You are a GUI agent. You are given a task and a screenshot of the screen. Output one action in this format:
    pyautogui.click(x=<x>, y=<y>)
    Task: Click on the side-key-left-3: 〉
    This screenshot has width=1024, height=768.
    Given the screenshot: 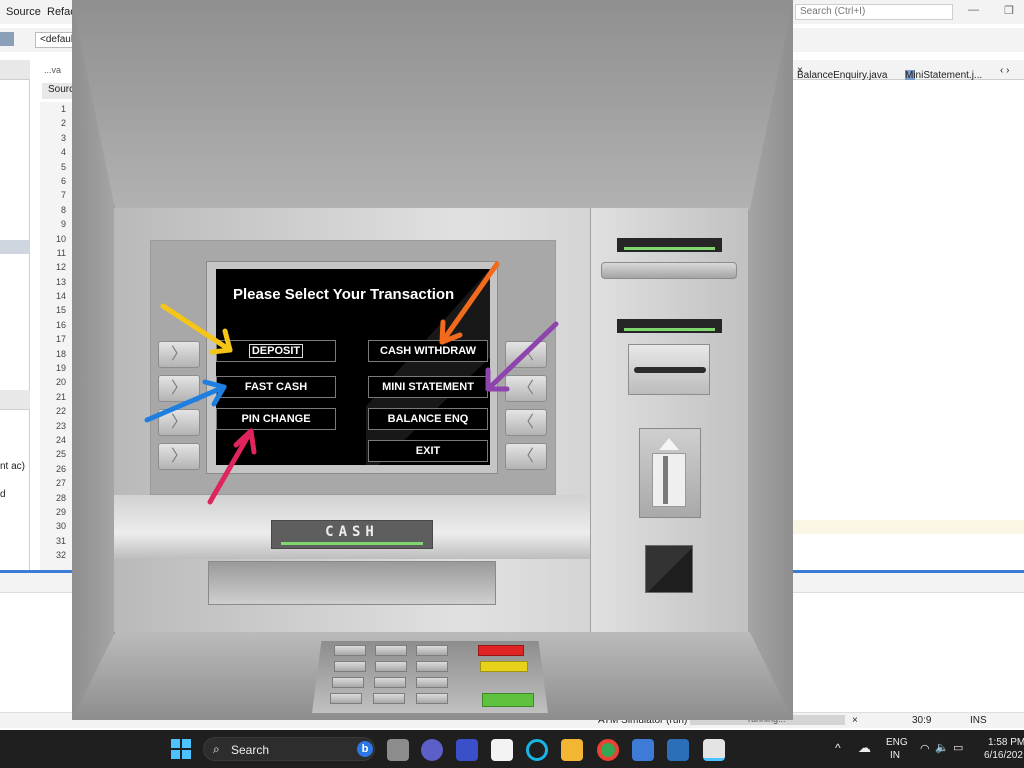 What is the action you would take?
    pyautogui.click(x=179, y=422)
    